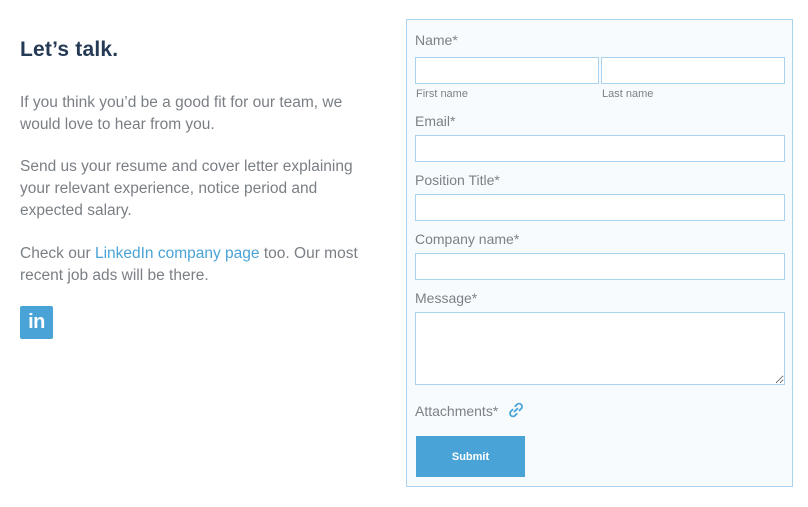 This screenshot has width=808, height=507. I want to click on last-name-input, so click(693, 70).